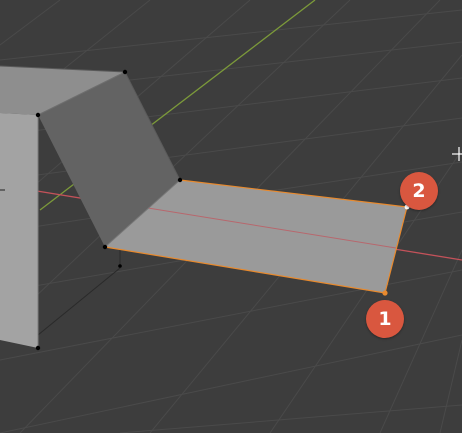 Image resolution: width=462 pixels, height=433 pixels. What do you see at coordinates (79, 298) in the screenshot?
I see `cube-back-edge` at bounding box center [79, 298].